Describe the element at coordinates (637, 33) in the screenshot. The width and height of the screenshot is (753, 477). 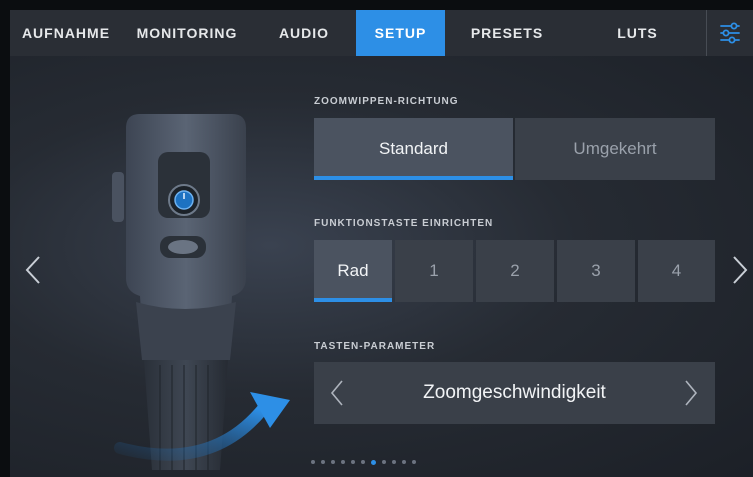
I see `tab-luts: LUTS` at that location.